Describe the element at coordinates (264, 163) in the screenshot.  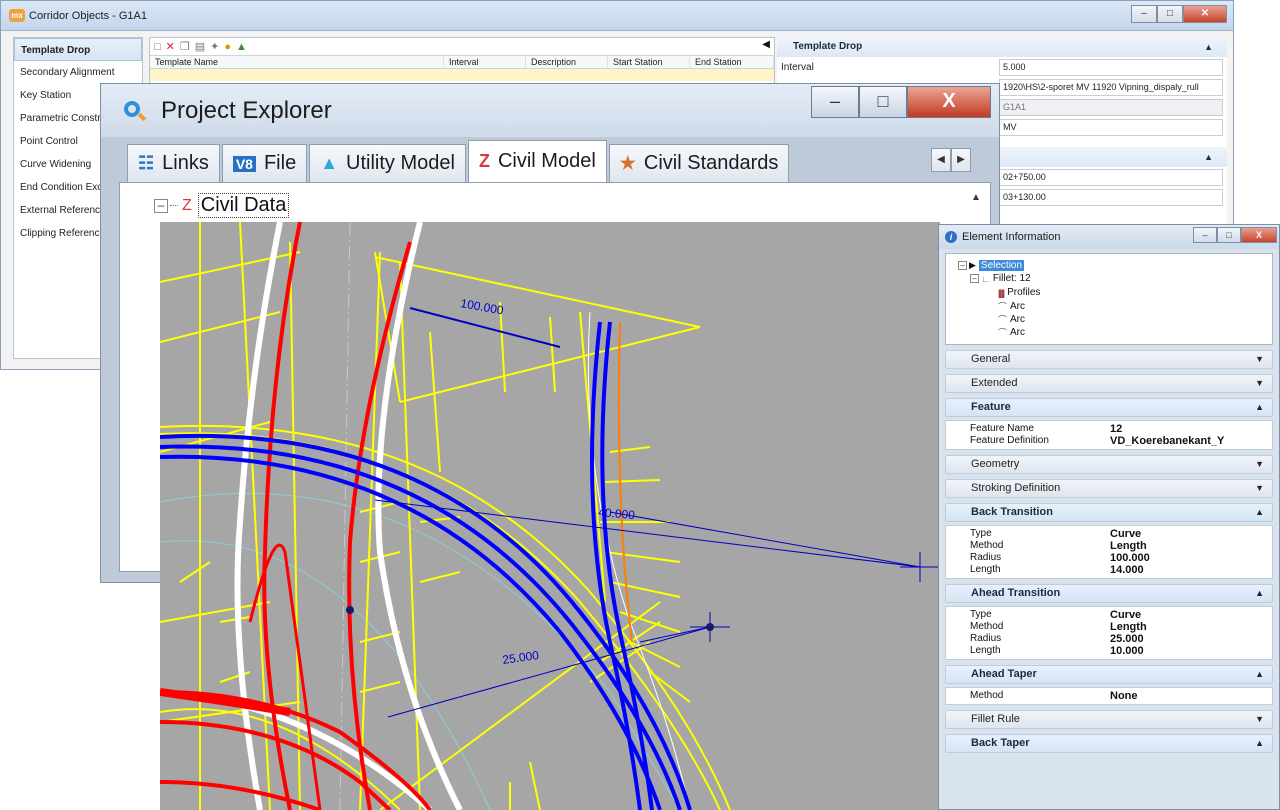
I see `tab-file: V8 File` at that location.